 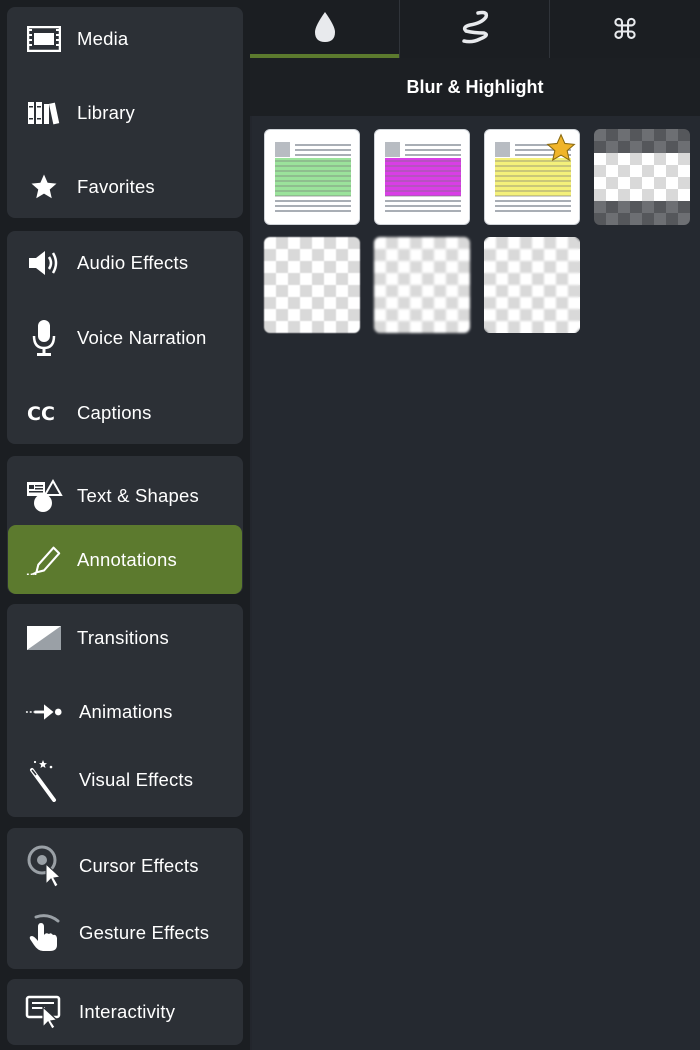 What do you see at coordinates (44, 638) in the screenshot?
I see `transition-icon` at bounding box center [44, 638].